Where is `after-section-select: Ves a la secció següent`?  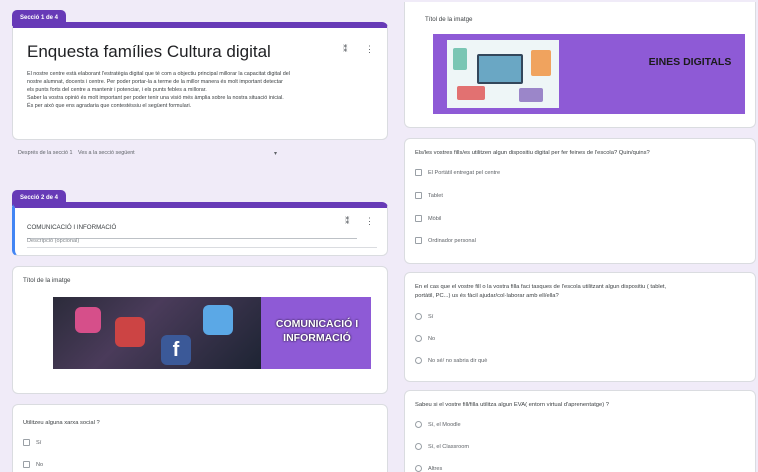
after-section-select: Ves a la secció següent is located at coordinates (106, 153).